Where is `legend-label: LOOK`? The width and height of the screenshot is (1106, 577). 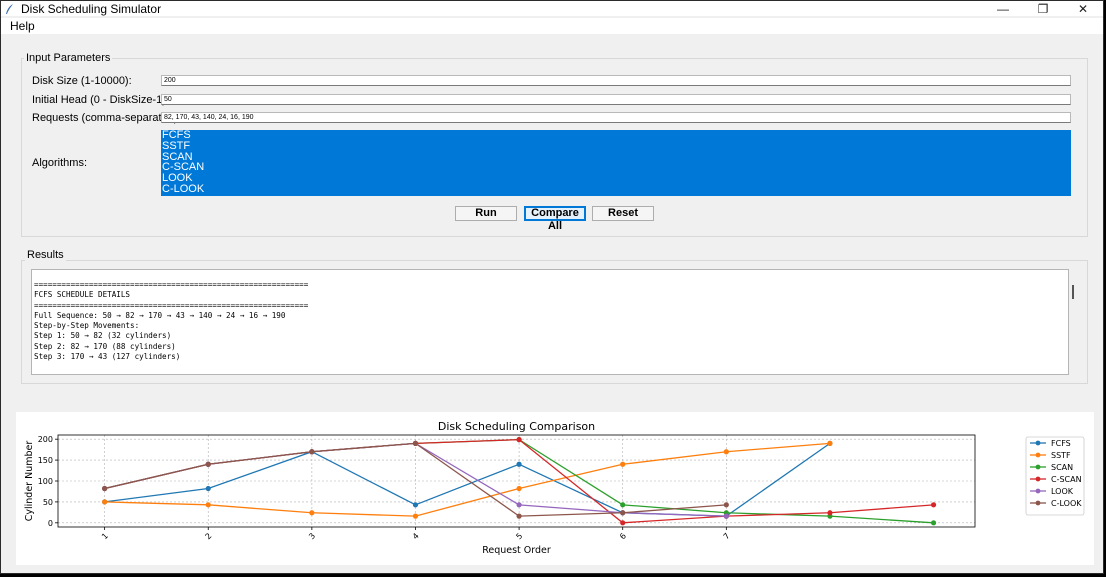 legend-label: LOOK is located at coordinates (1062, 491).